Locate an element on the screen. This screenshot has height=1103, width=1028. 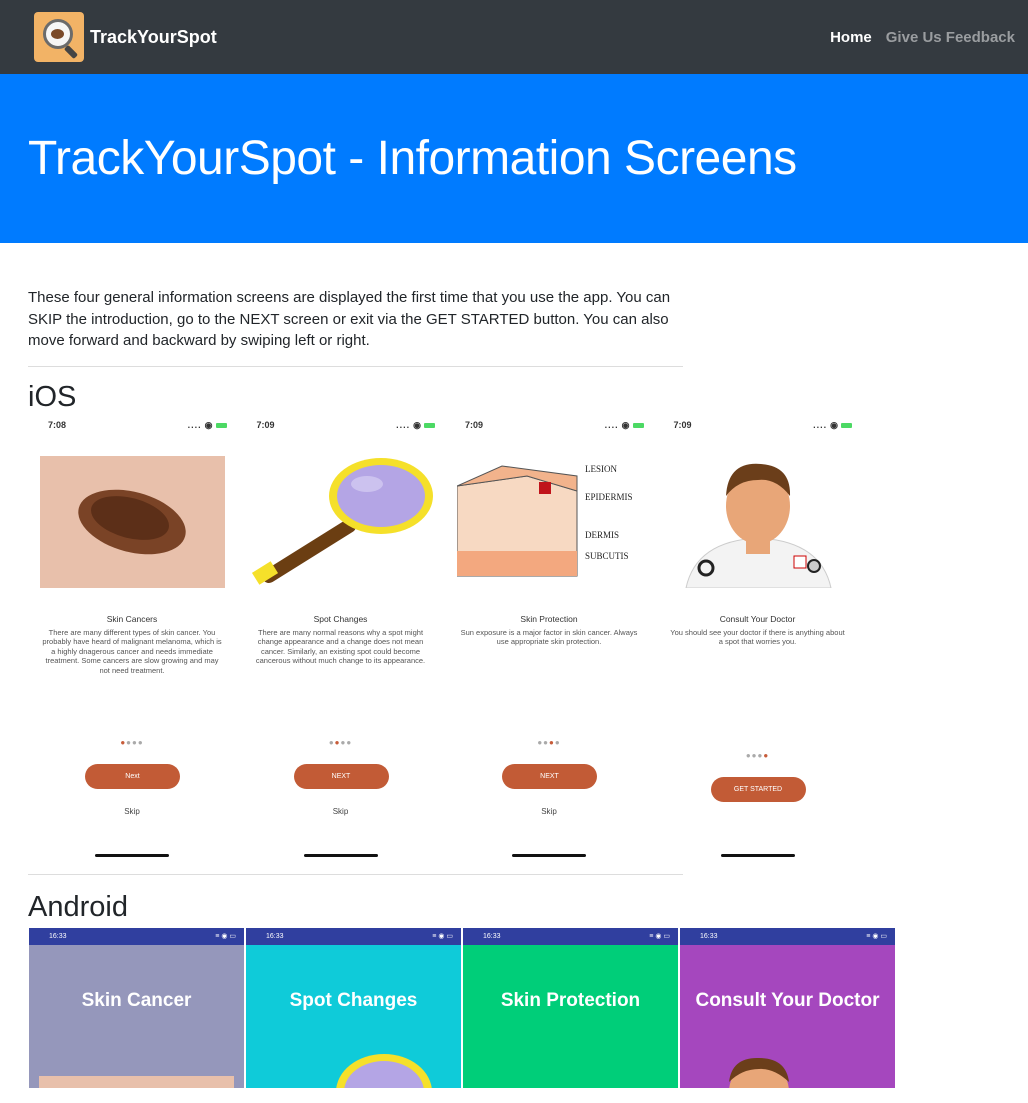
status-bar: 7:08 .... ◉ is located at coordinates (132, 425).